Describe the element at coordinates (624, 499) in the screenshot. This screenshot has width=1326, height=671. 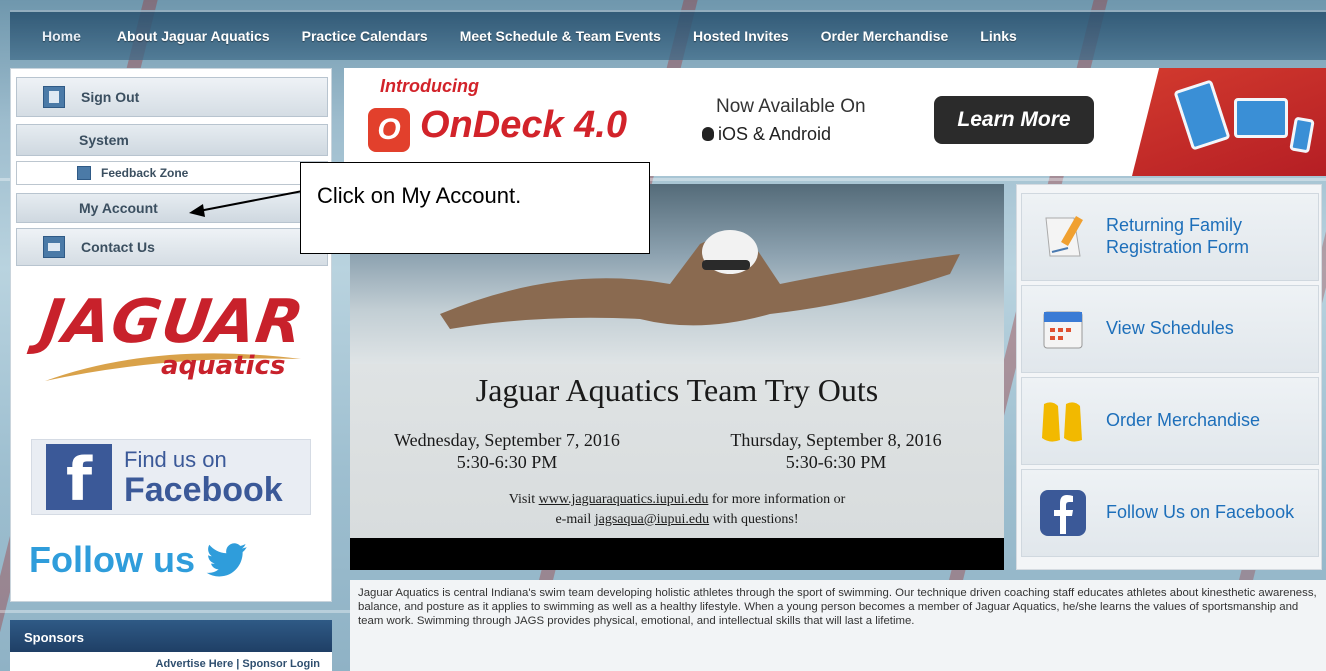
I see `poster-url: www.jaguaraquatics.iupui.edu` at that location.